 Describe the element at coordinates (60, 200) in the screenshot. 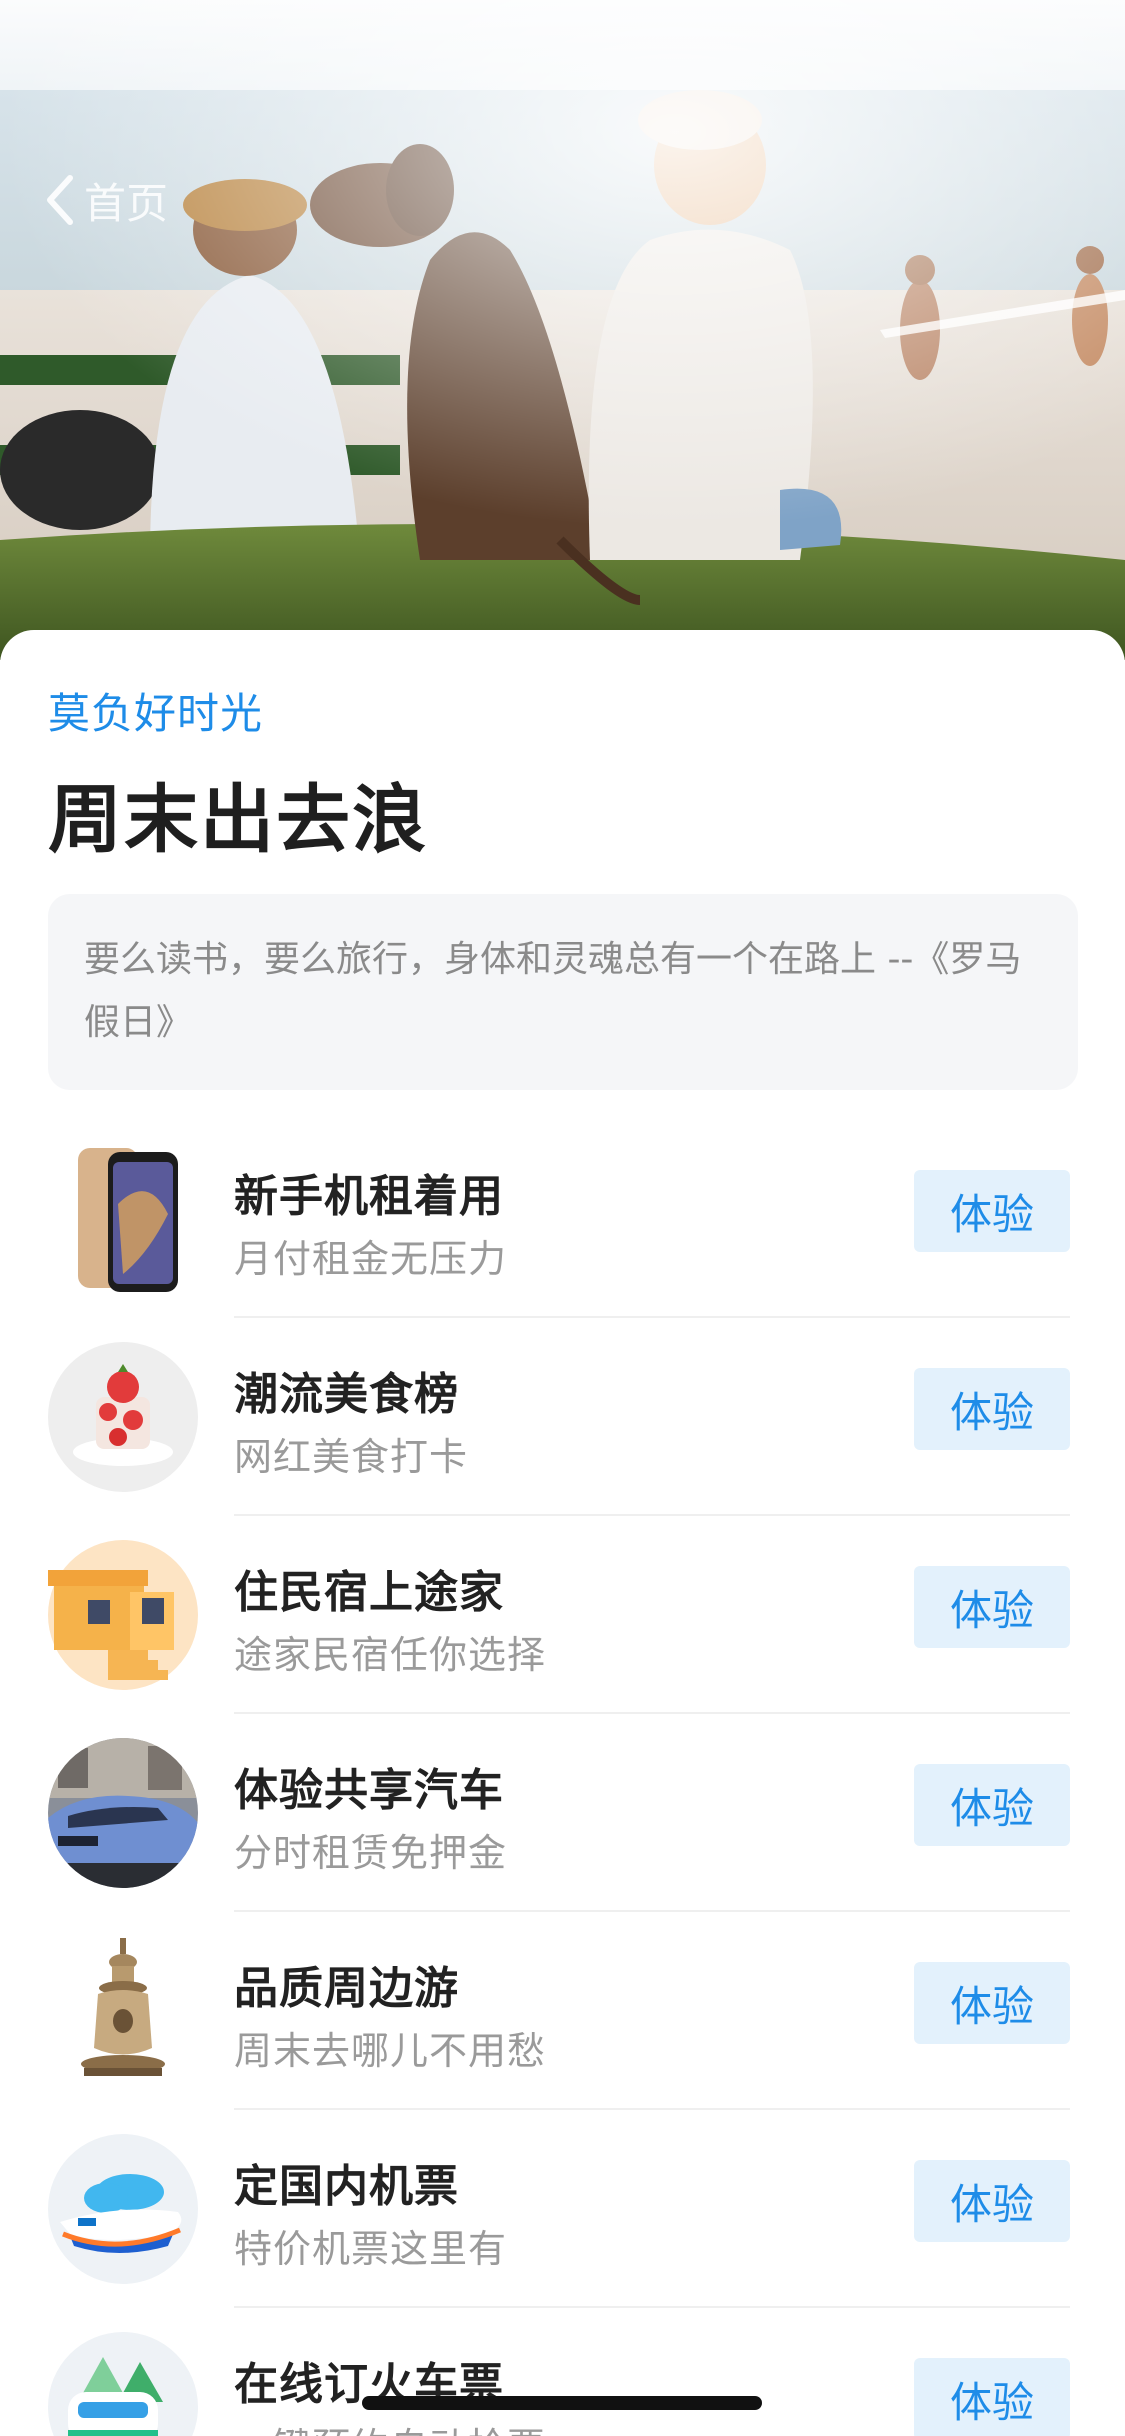

I see `chevron-left-icon` at that location.